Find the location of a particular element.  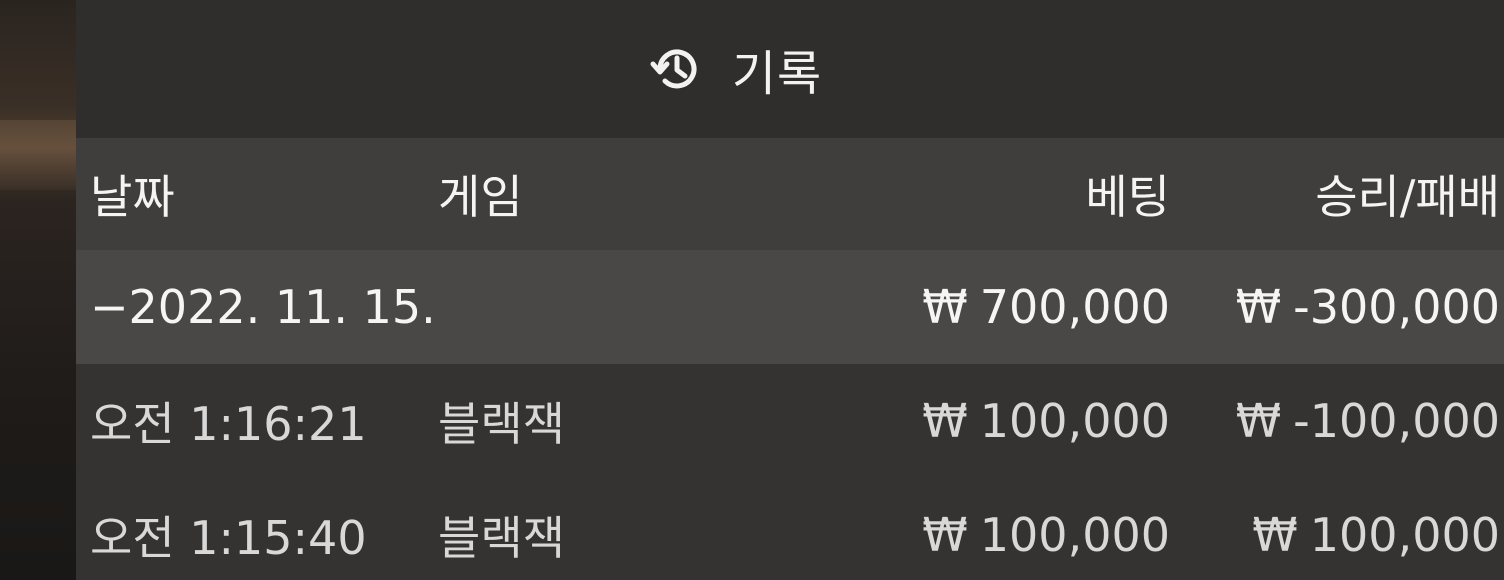

day-group-bet-value: 700,000 is located at coordinates (1074, 307).